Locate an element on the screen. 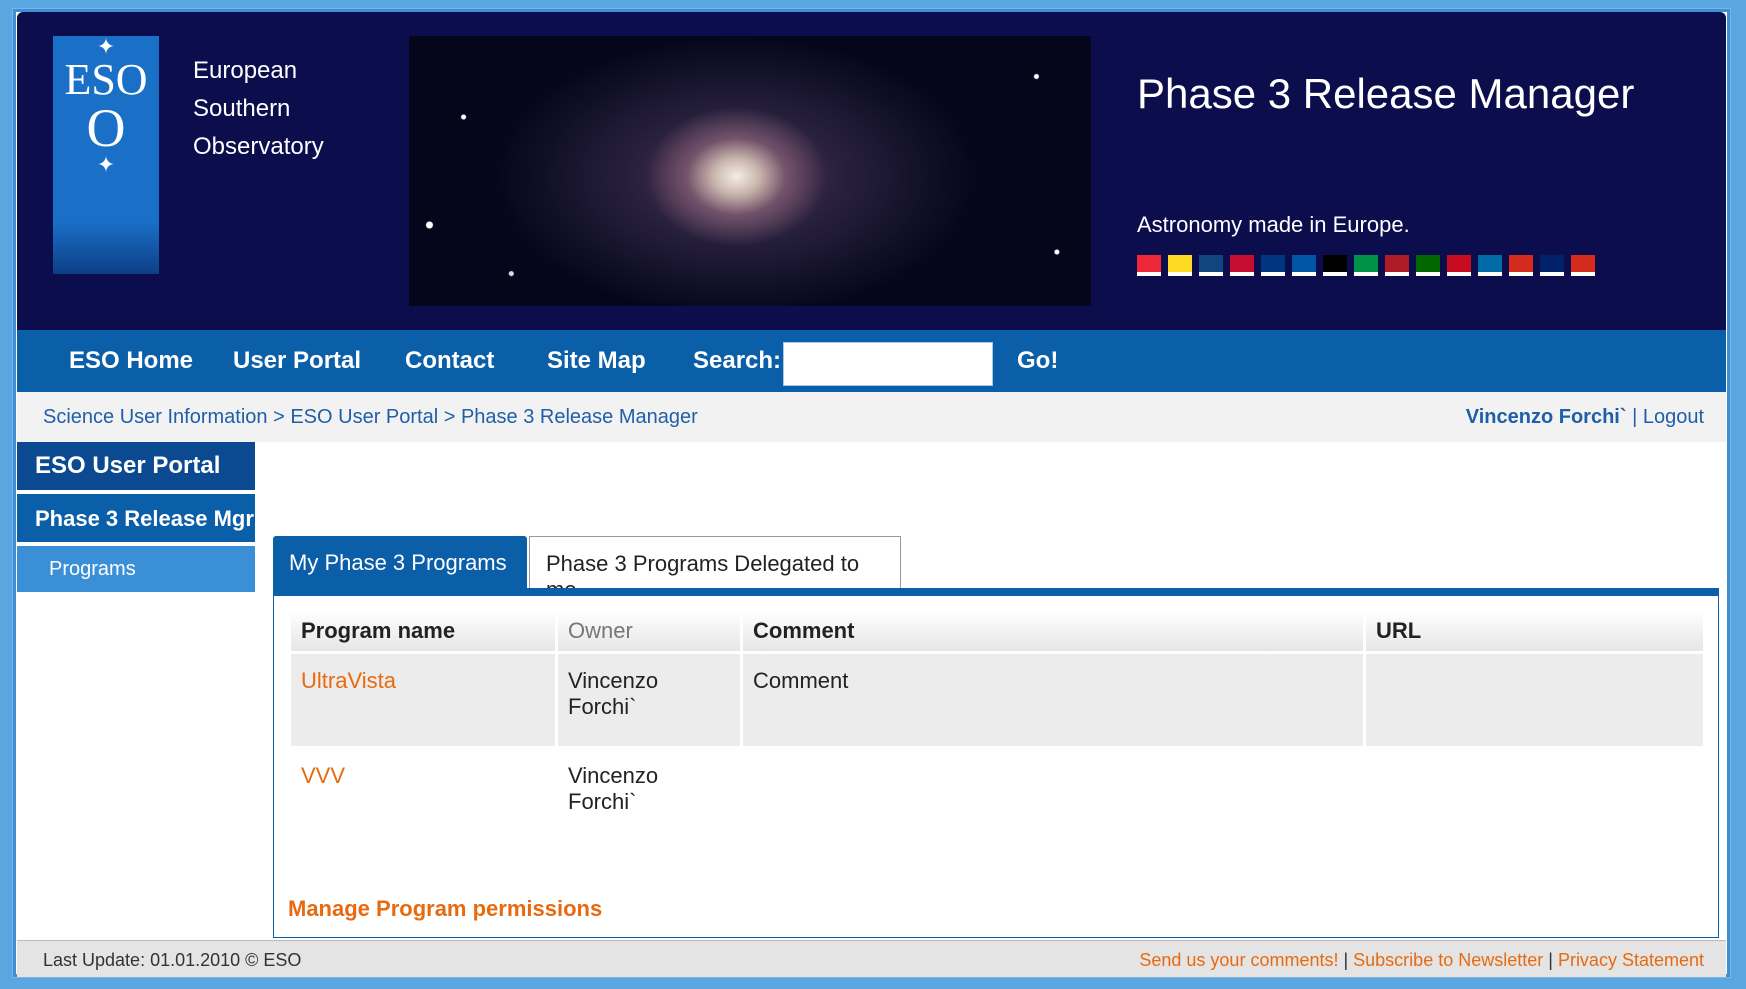  tab-my-programs: My Phase 3 Programs is located at coordinates (400, 562).